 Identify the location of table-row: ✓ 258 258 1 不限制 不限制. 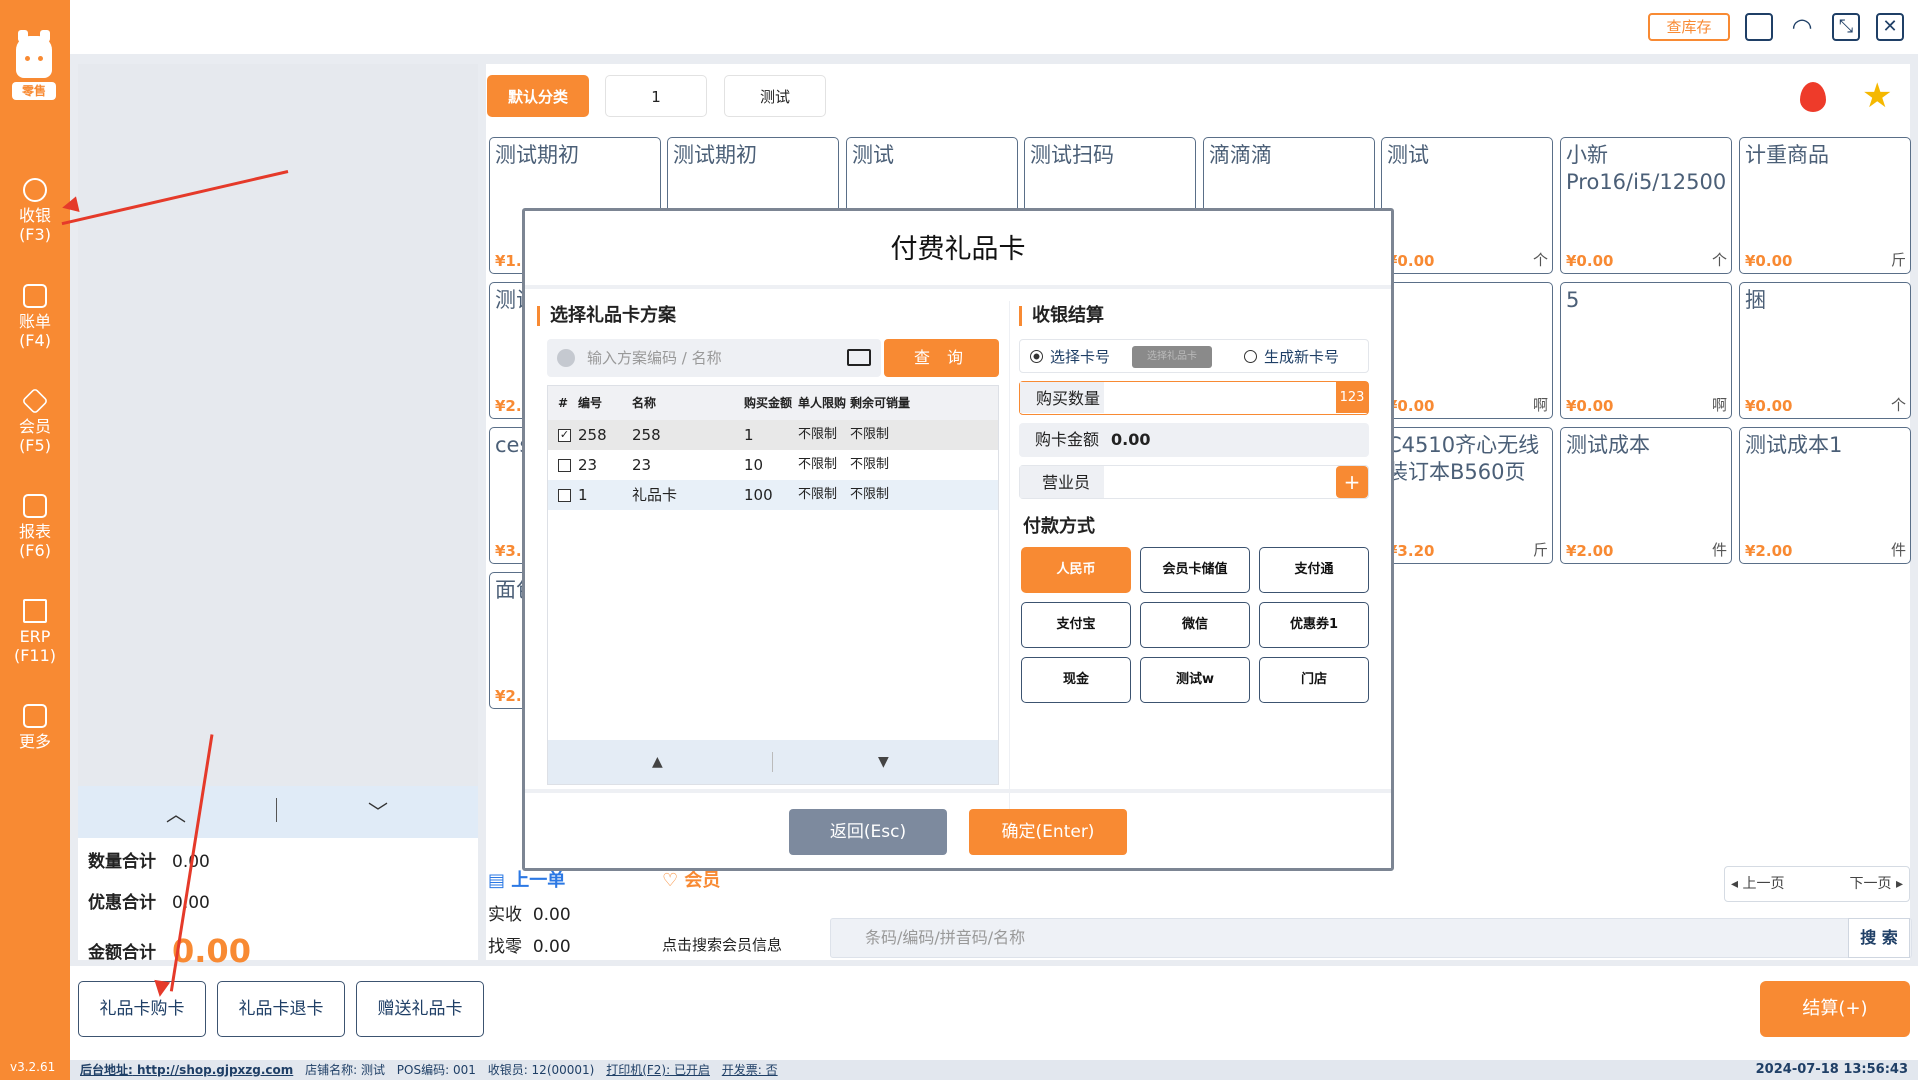
(773, 435).